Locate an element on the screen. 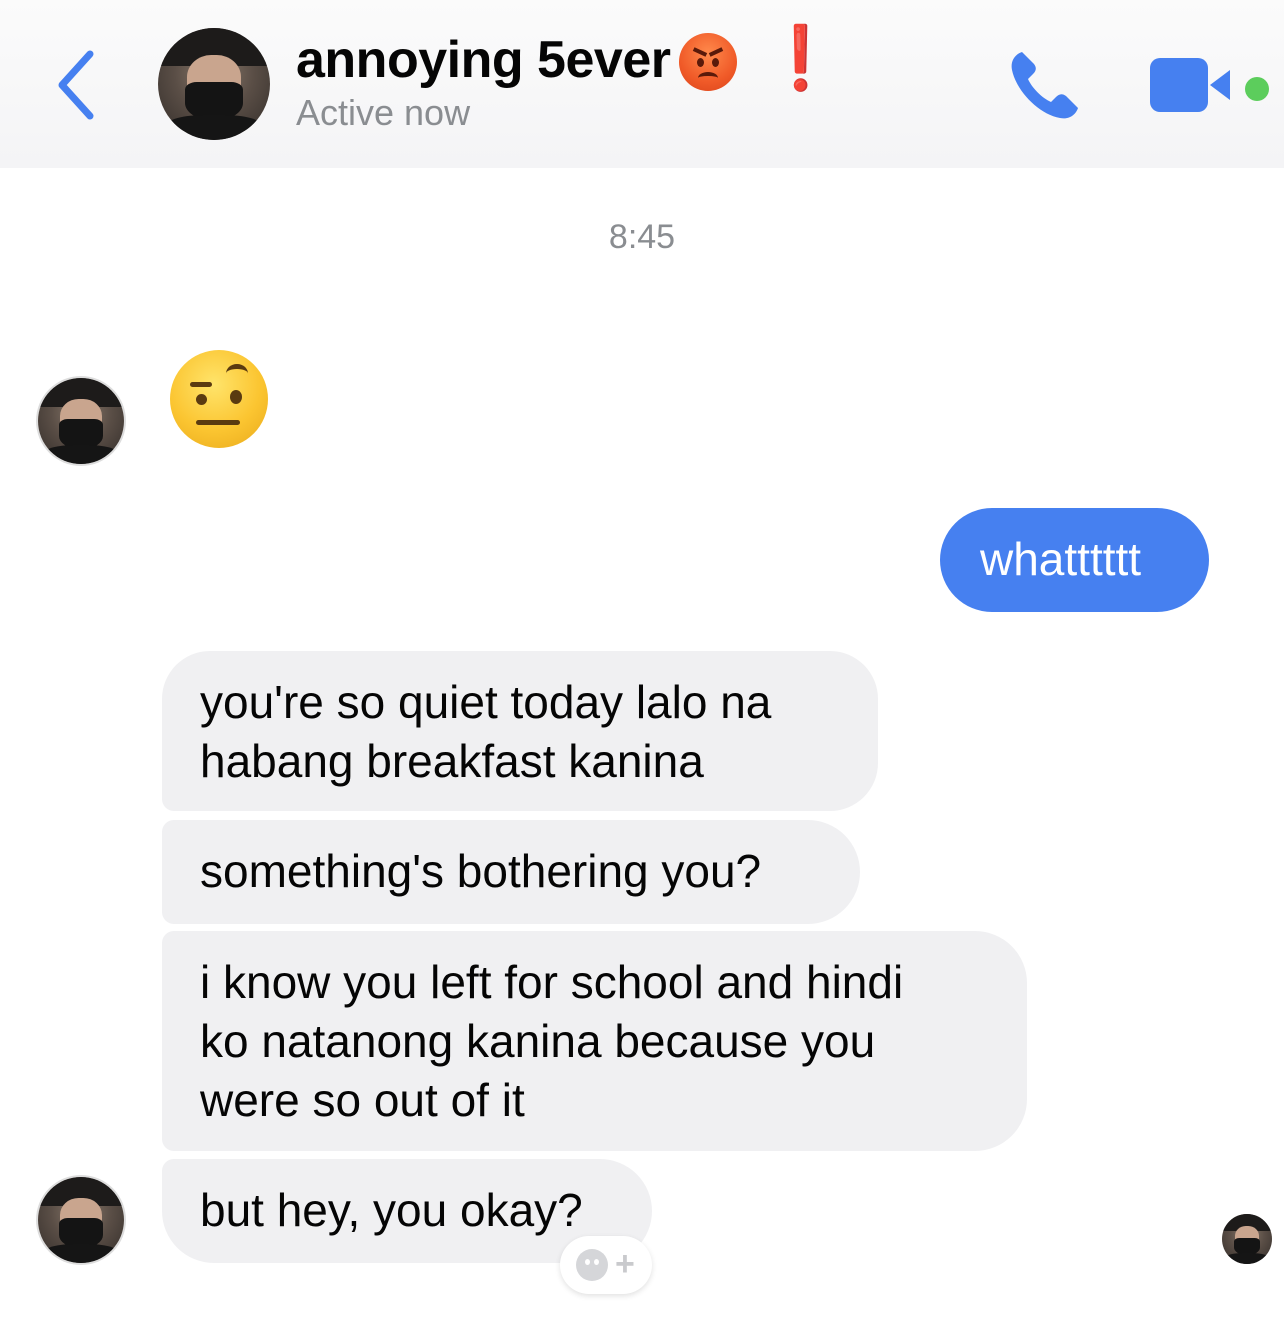 This screenshot has height=1339, width=1284. add-reaction-button: + is located at coordinates (606, 1265).